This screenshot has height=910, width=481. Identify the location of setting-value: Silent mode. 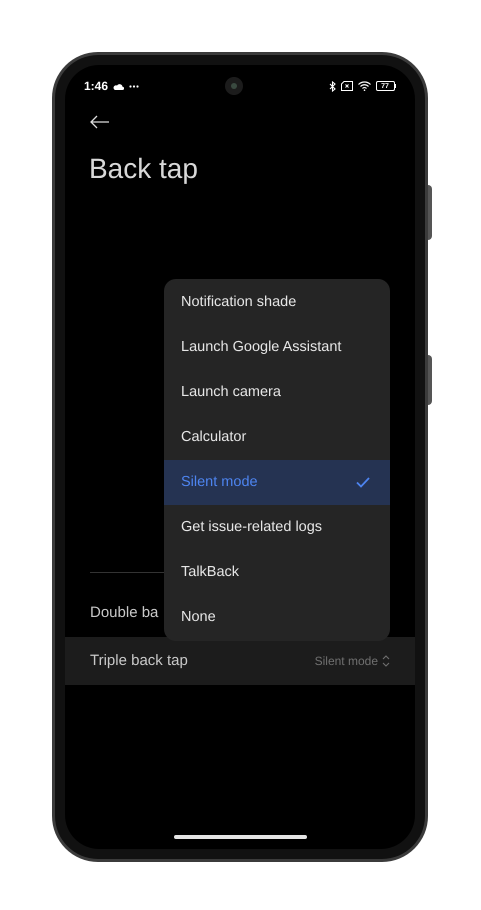
(346, 661).